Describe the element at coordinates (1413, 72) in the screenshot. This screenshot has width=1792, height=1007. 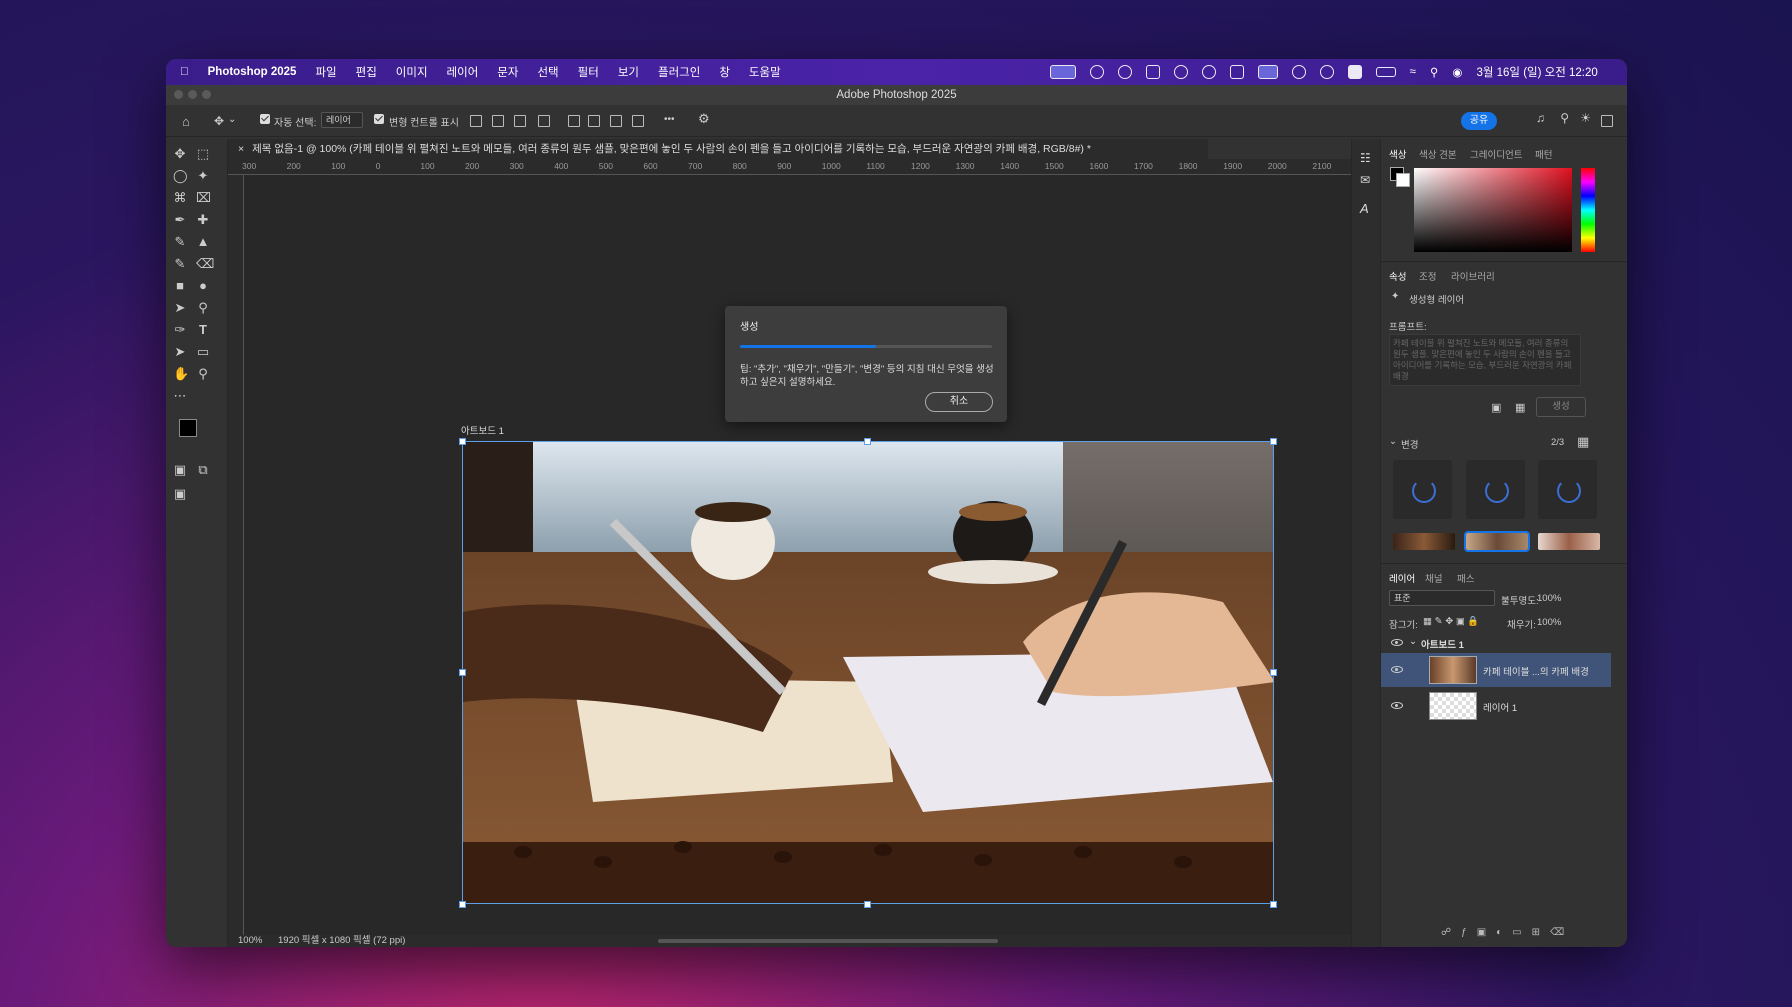
I see `wifi-icon: ≈` at that location.